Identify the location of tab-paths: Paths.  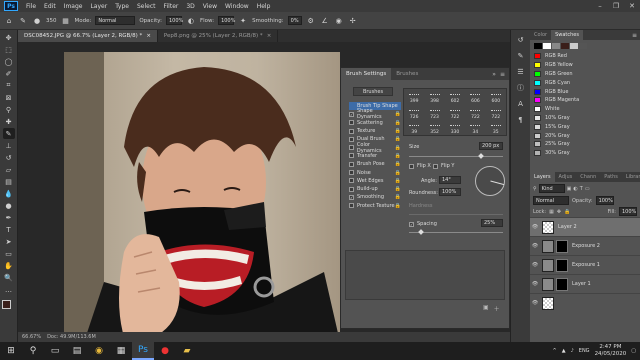
(611, 177).